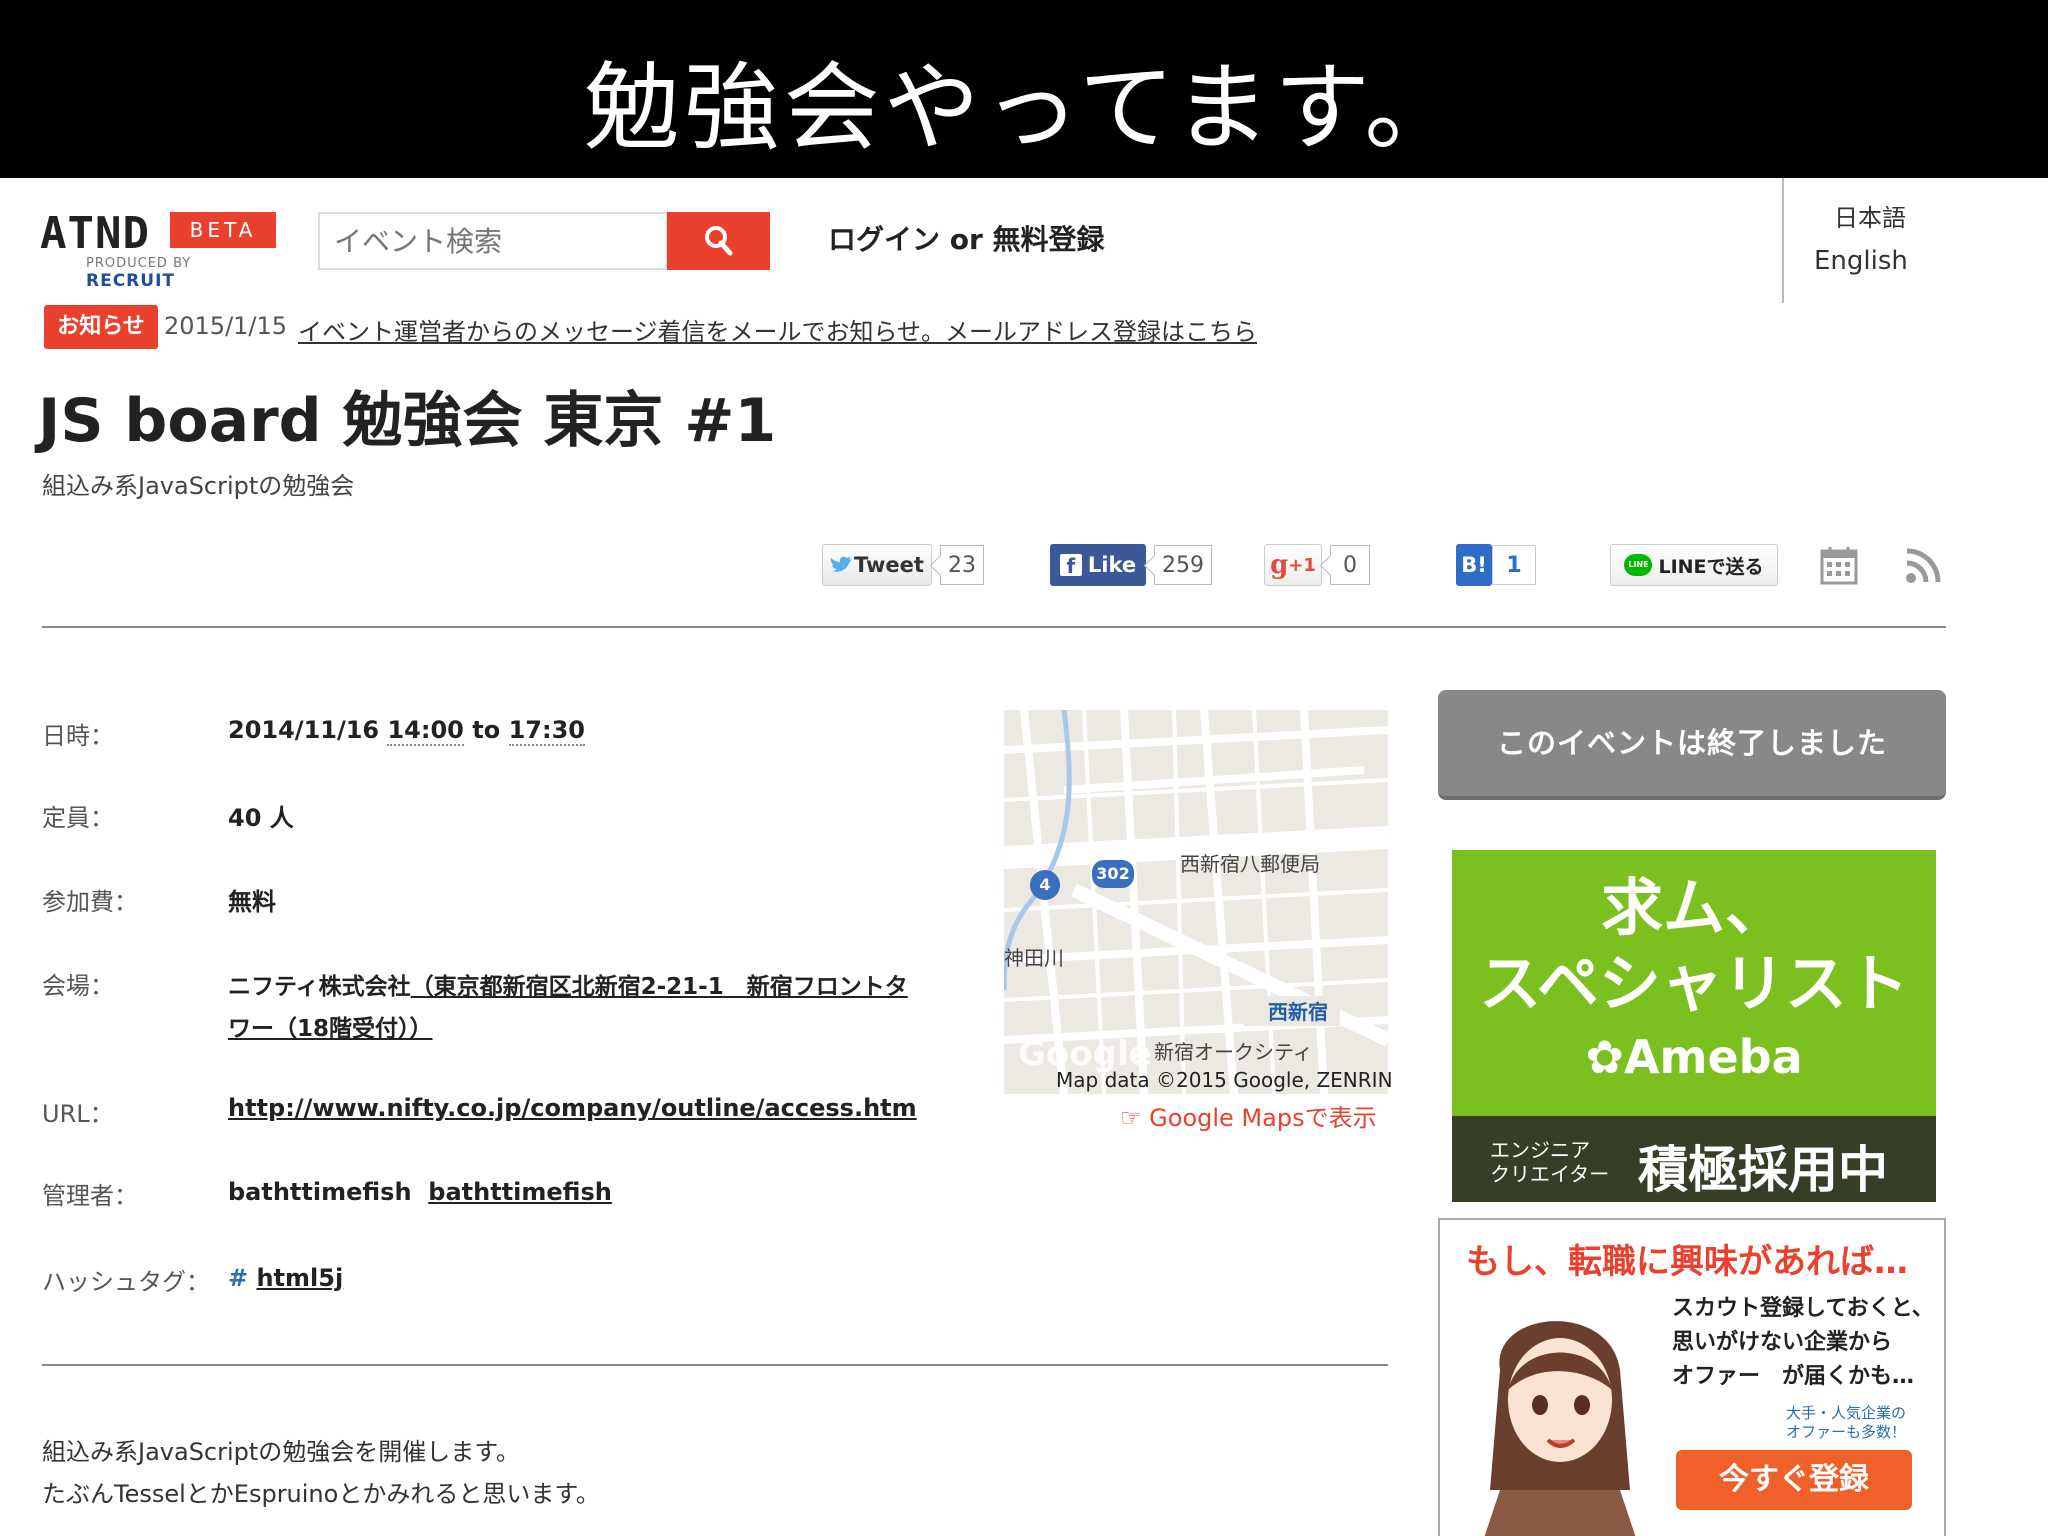 The image size is (2048, 1536). I want to click on divider-bottom, so click(715, 1365).